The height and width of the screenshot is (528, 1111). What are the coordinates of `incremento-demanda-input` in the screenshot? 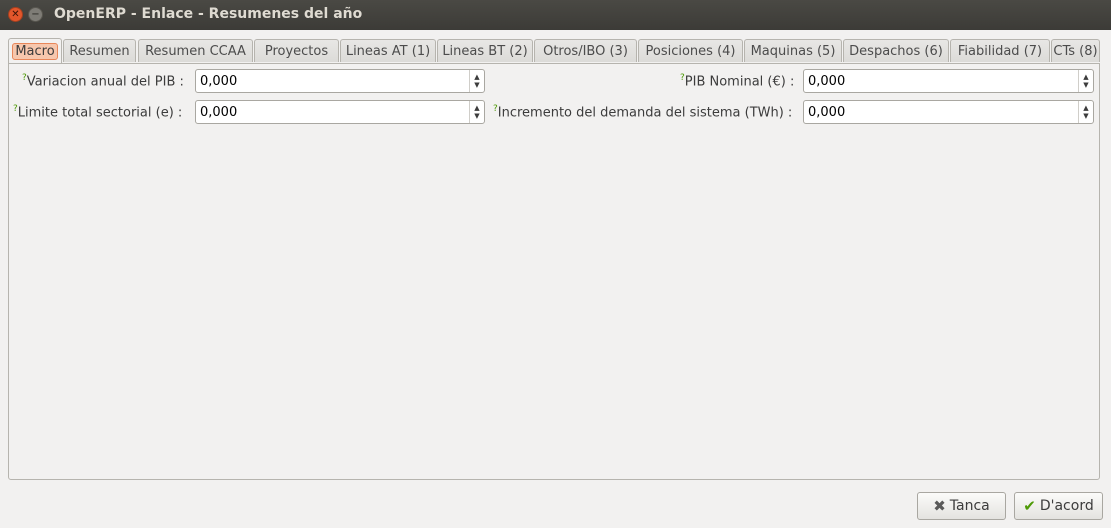 It's located at (940, 112).